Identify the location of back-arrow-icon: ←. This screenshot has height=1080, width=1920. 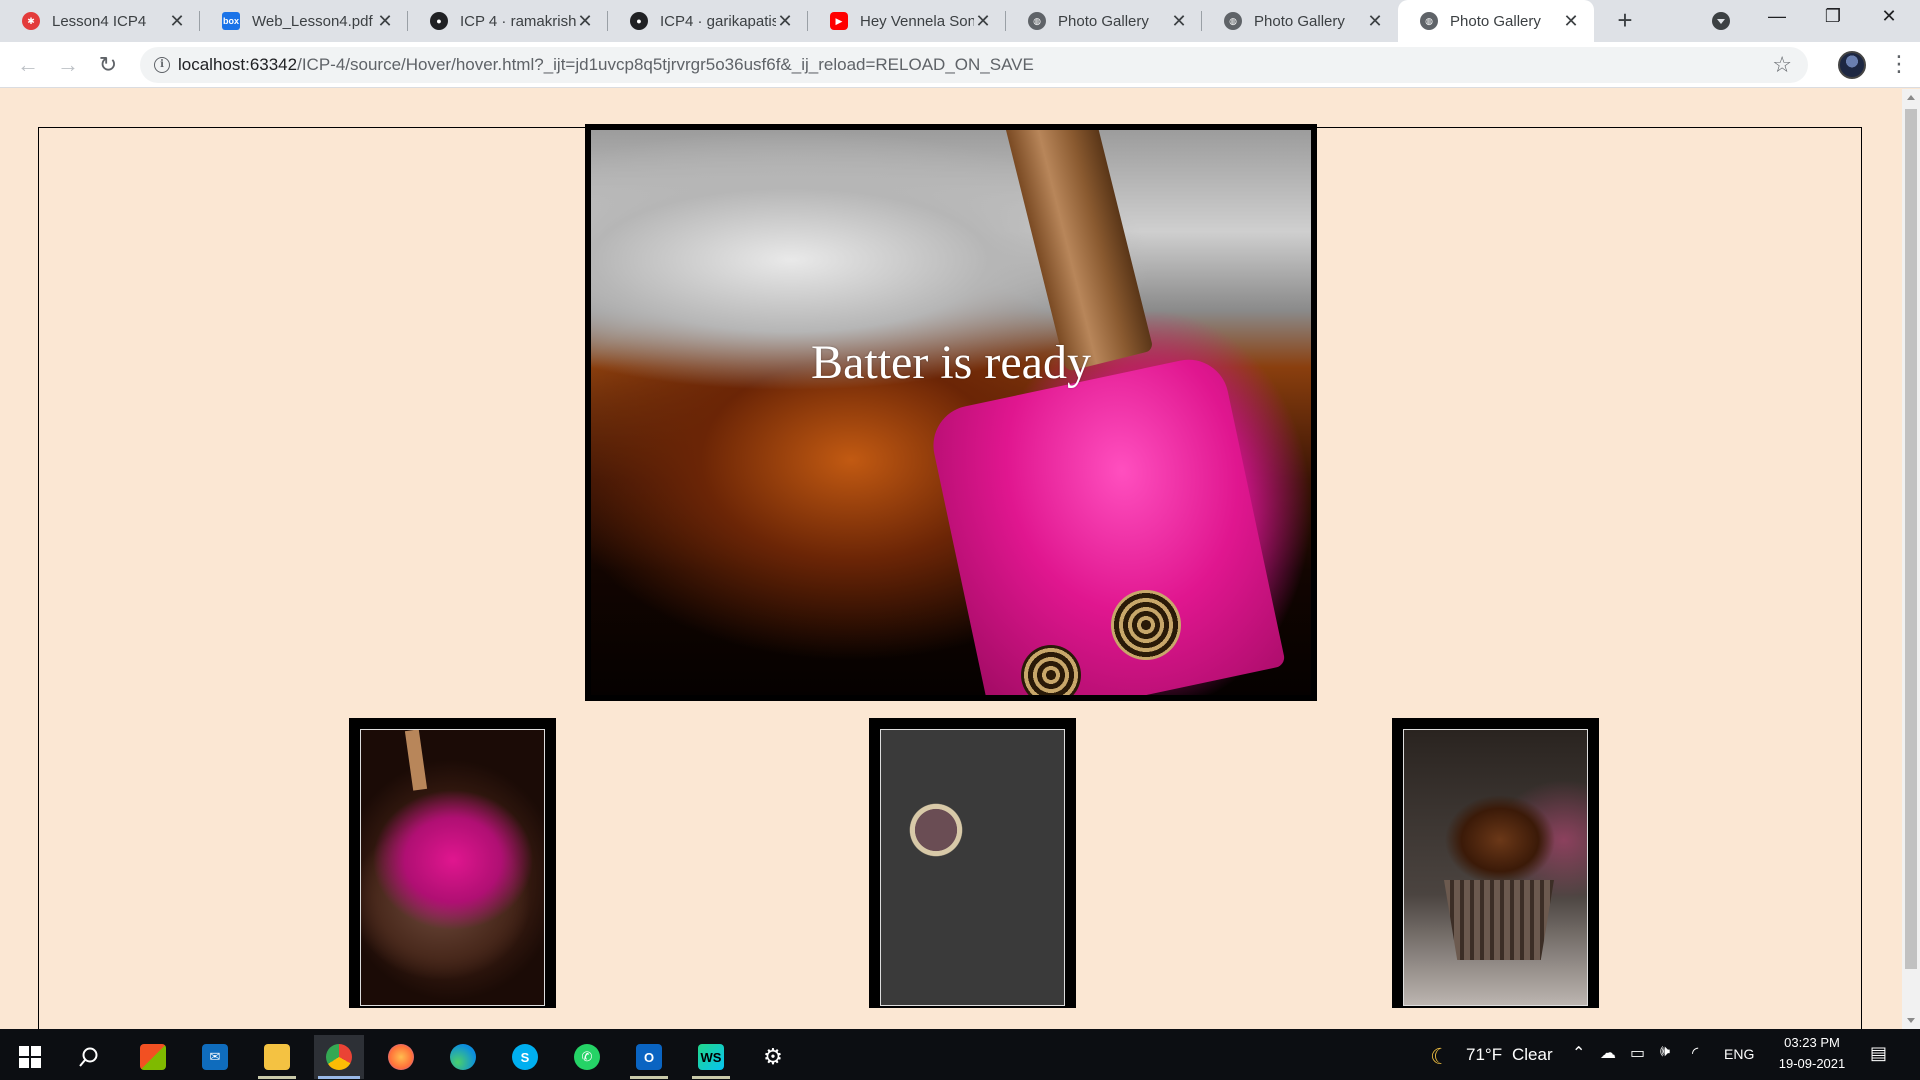
(28, 65).